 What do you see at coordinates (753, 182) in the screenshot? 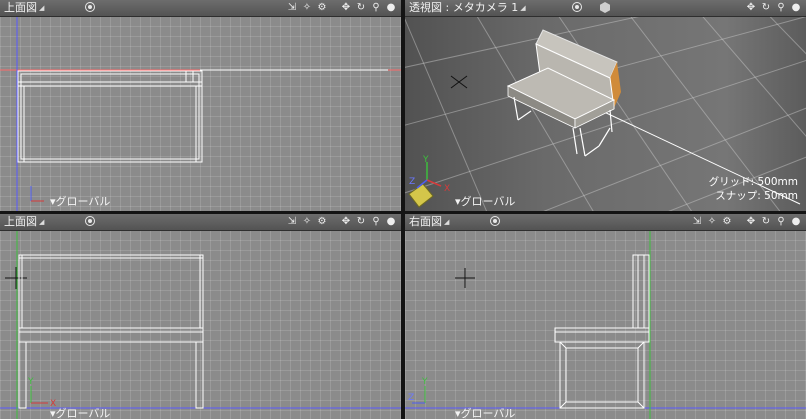
I see `grid-size-label: グリッド: 500mm` at bounding box center [753, 182].